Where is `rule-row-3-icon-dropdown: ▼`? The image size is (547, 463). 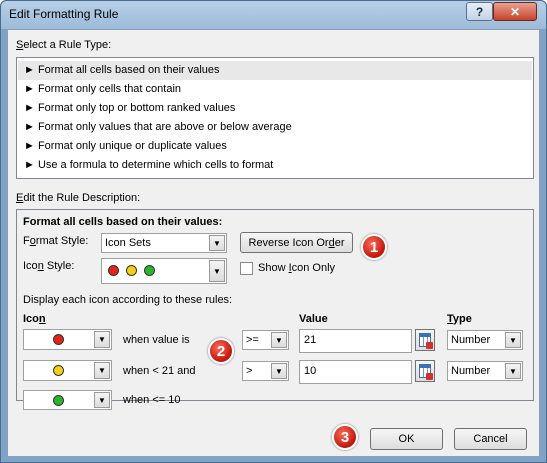 rule-row-3-icon-dropdown: ▼ is located at coordinates (67, 400).